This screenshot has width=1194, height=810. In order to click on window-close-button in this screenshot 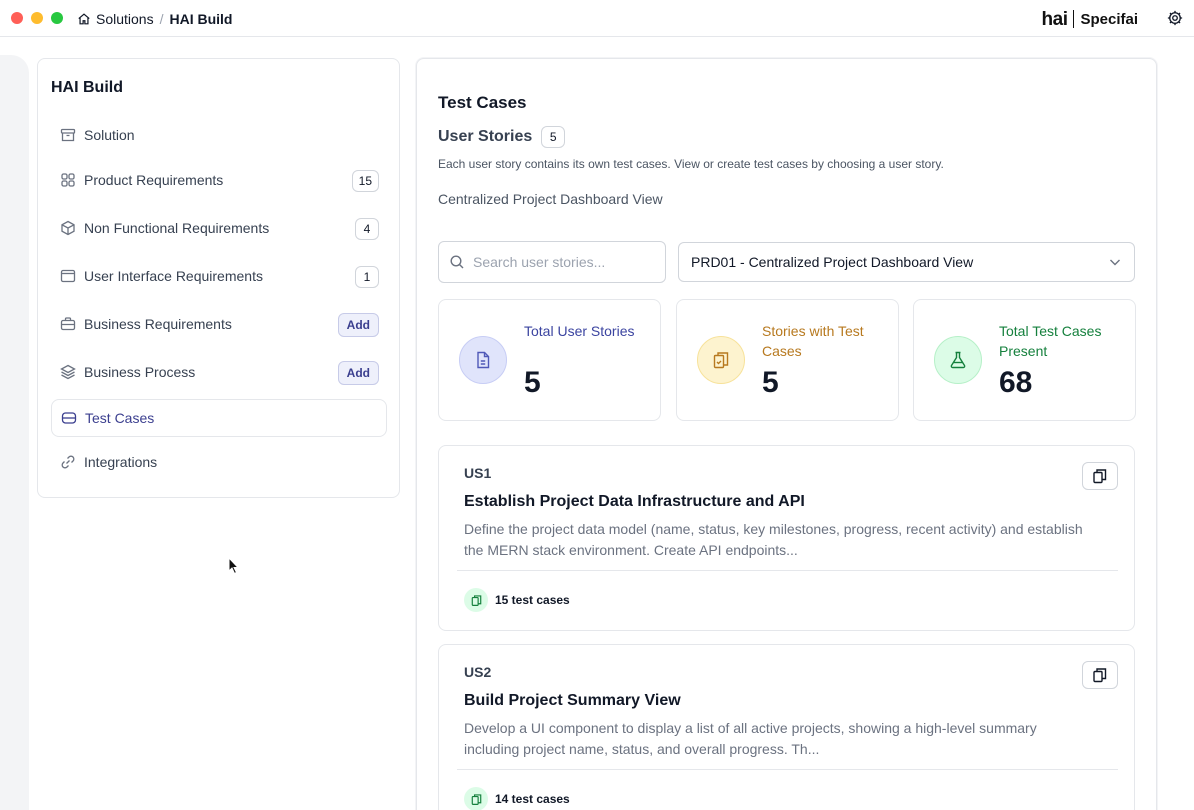, I will do `click(17, 18)`.